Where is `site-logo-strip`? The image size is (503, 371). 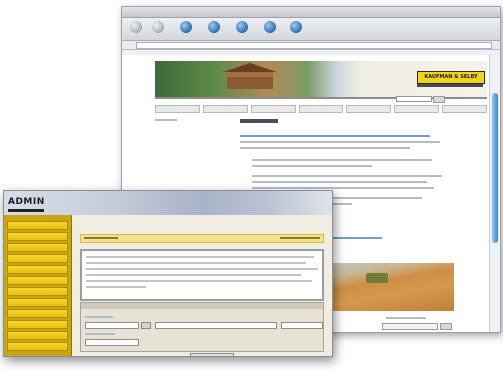
site-logo-strip is located at coordinates (450, 85).